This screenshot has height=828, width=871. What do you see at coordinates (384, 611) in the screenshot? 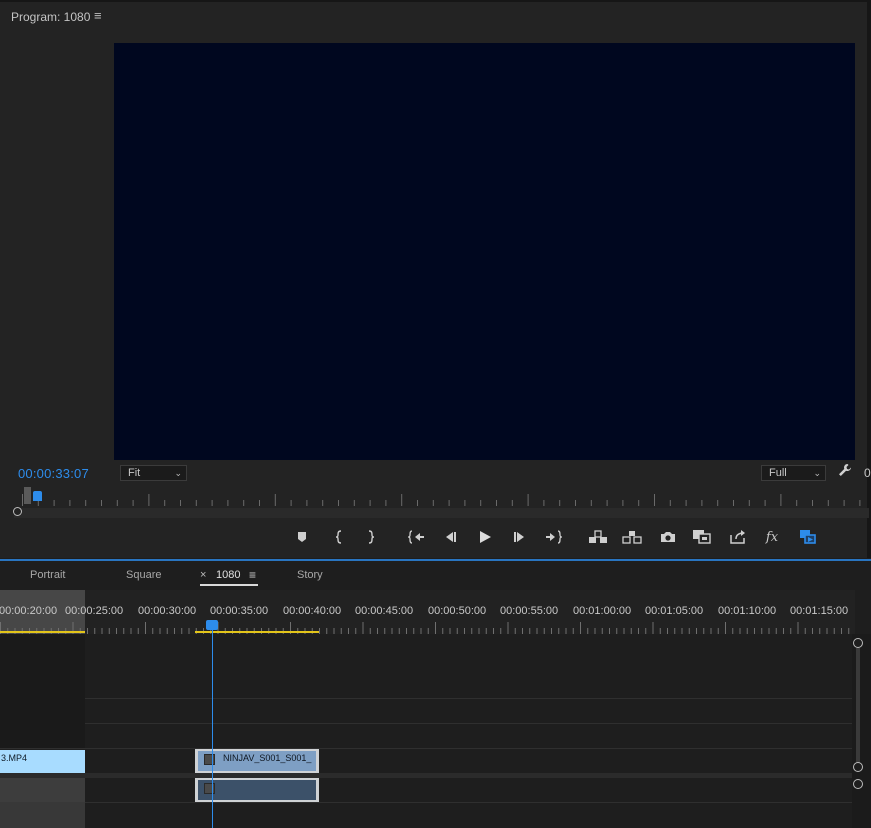
I see `ruler-label: 00:00:45:00` at bounding box center [384, 611].